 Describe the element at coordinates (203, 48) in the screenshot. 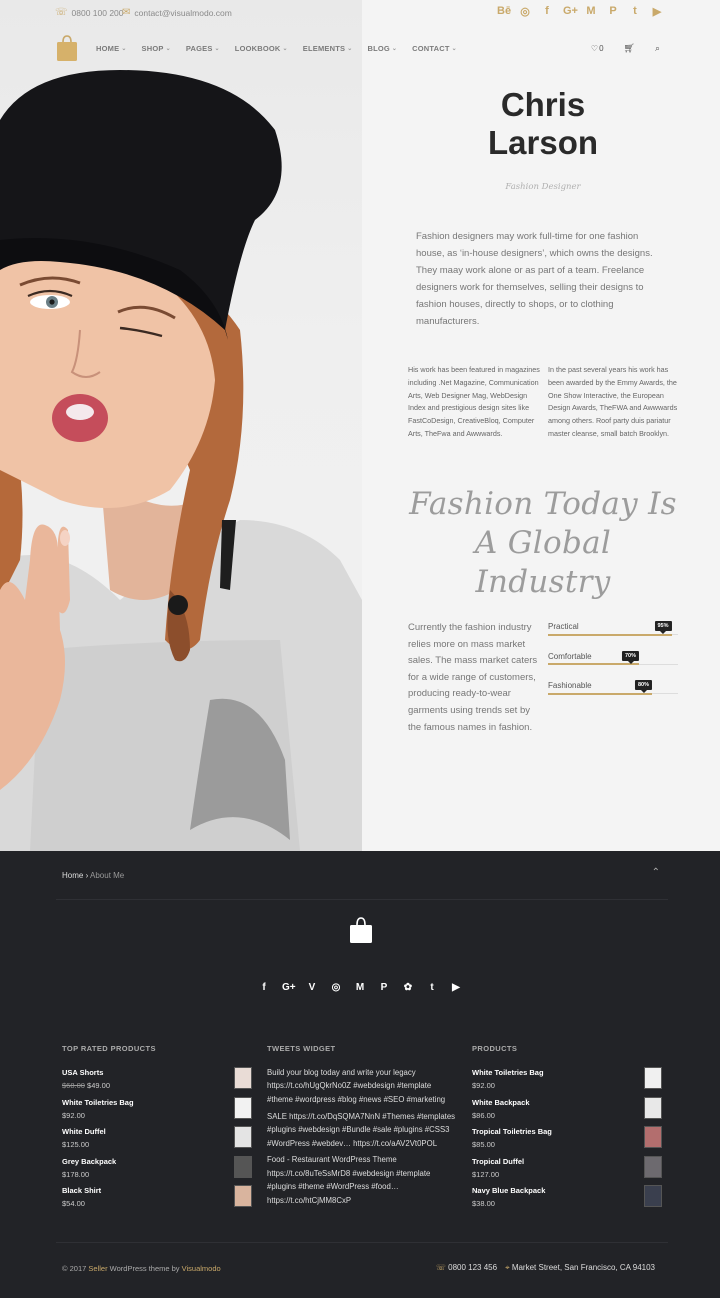

I see `nav-pages: PAGES ⌄` at that location.